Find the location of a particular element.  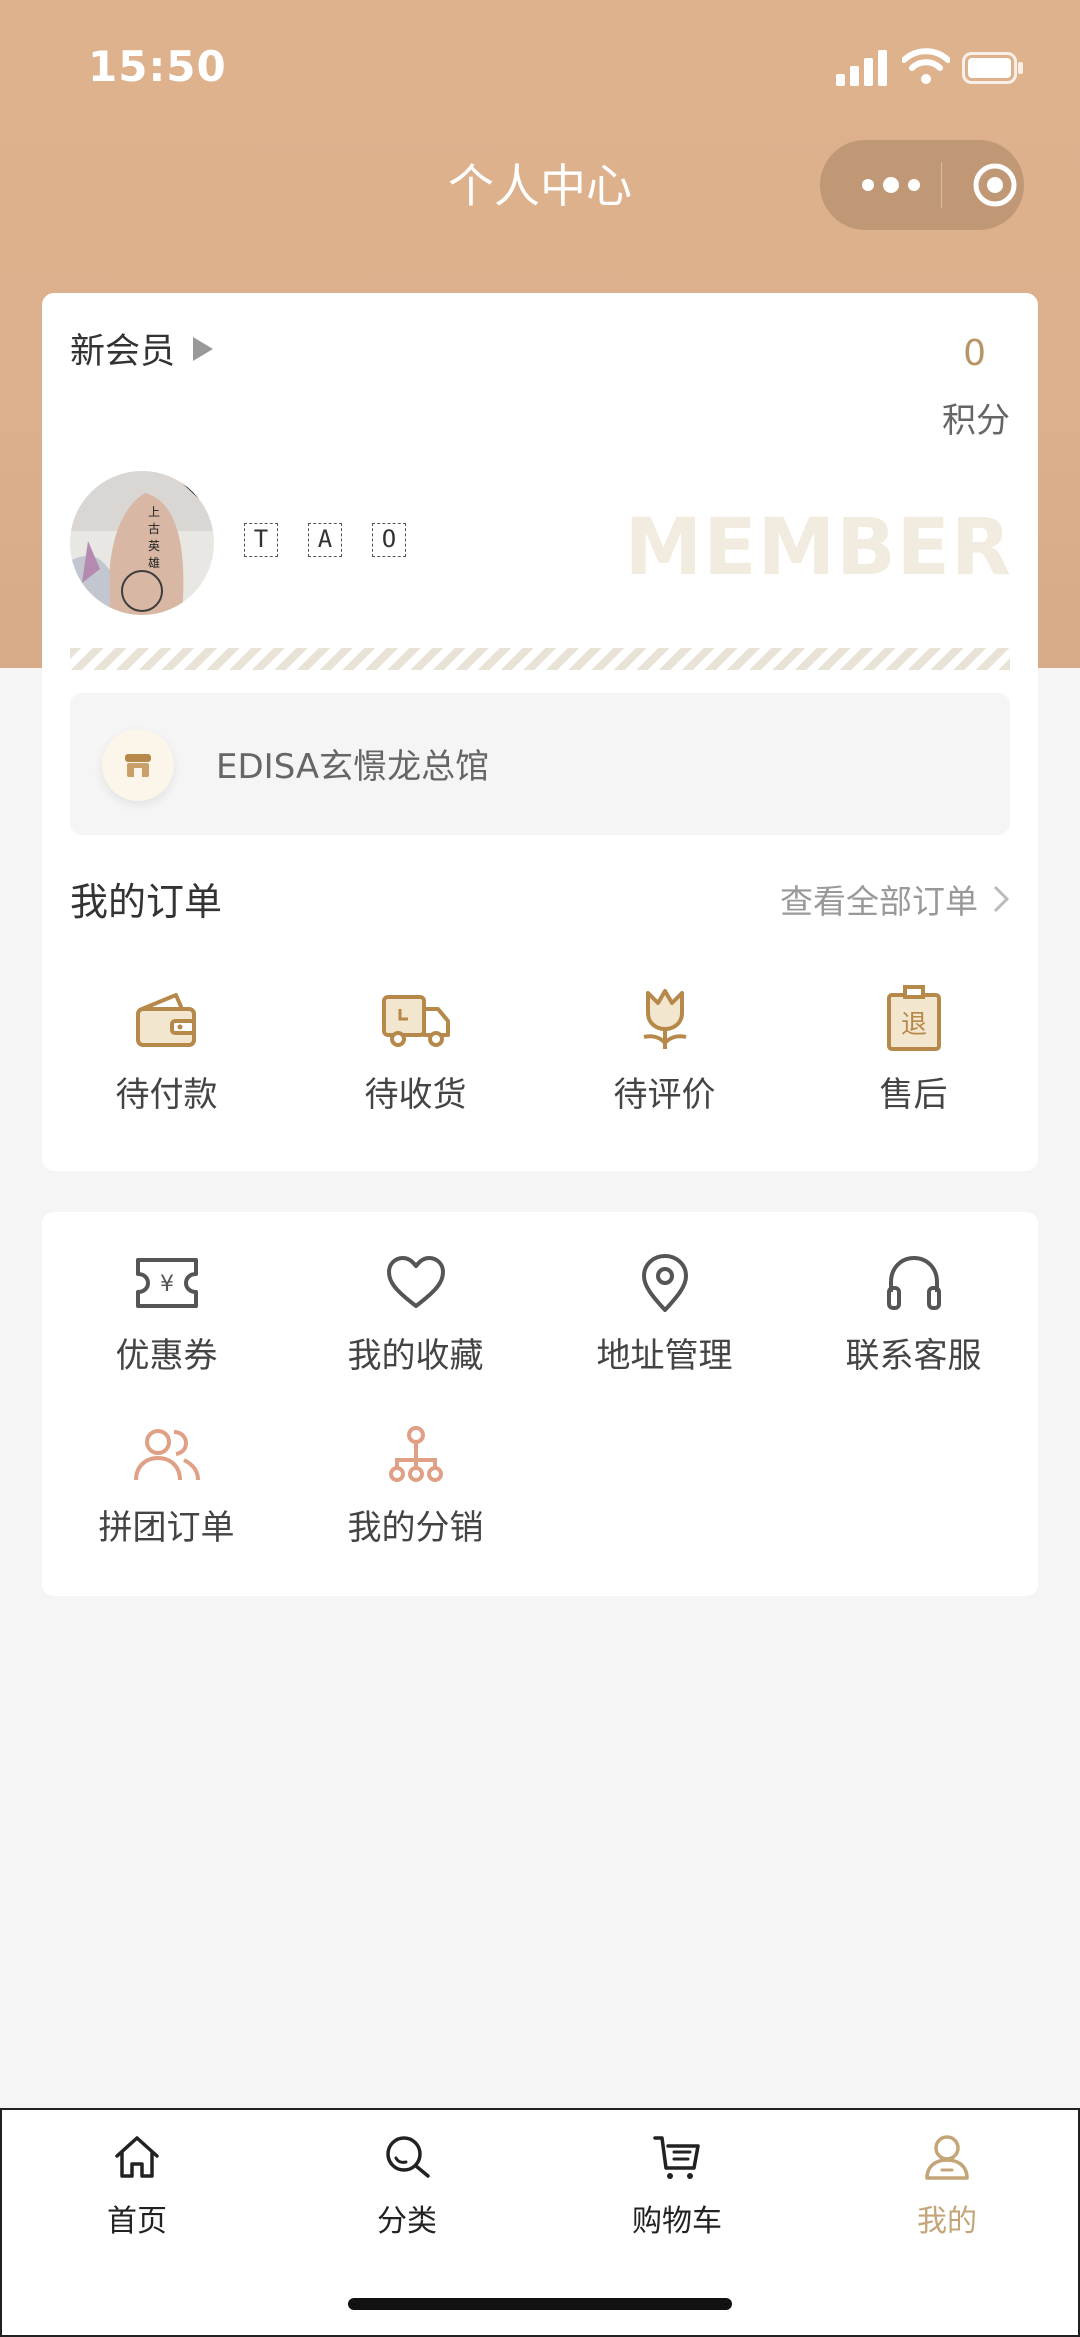

services-row-1: ¥ 优惠券 我的收藏 地址管理 联系客服 is located at coordinates (540, 1314).